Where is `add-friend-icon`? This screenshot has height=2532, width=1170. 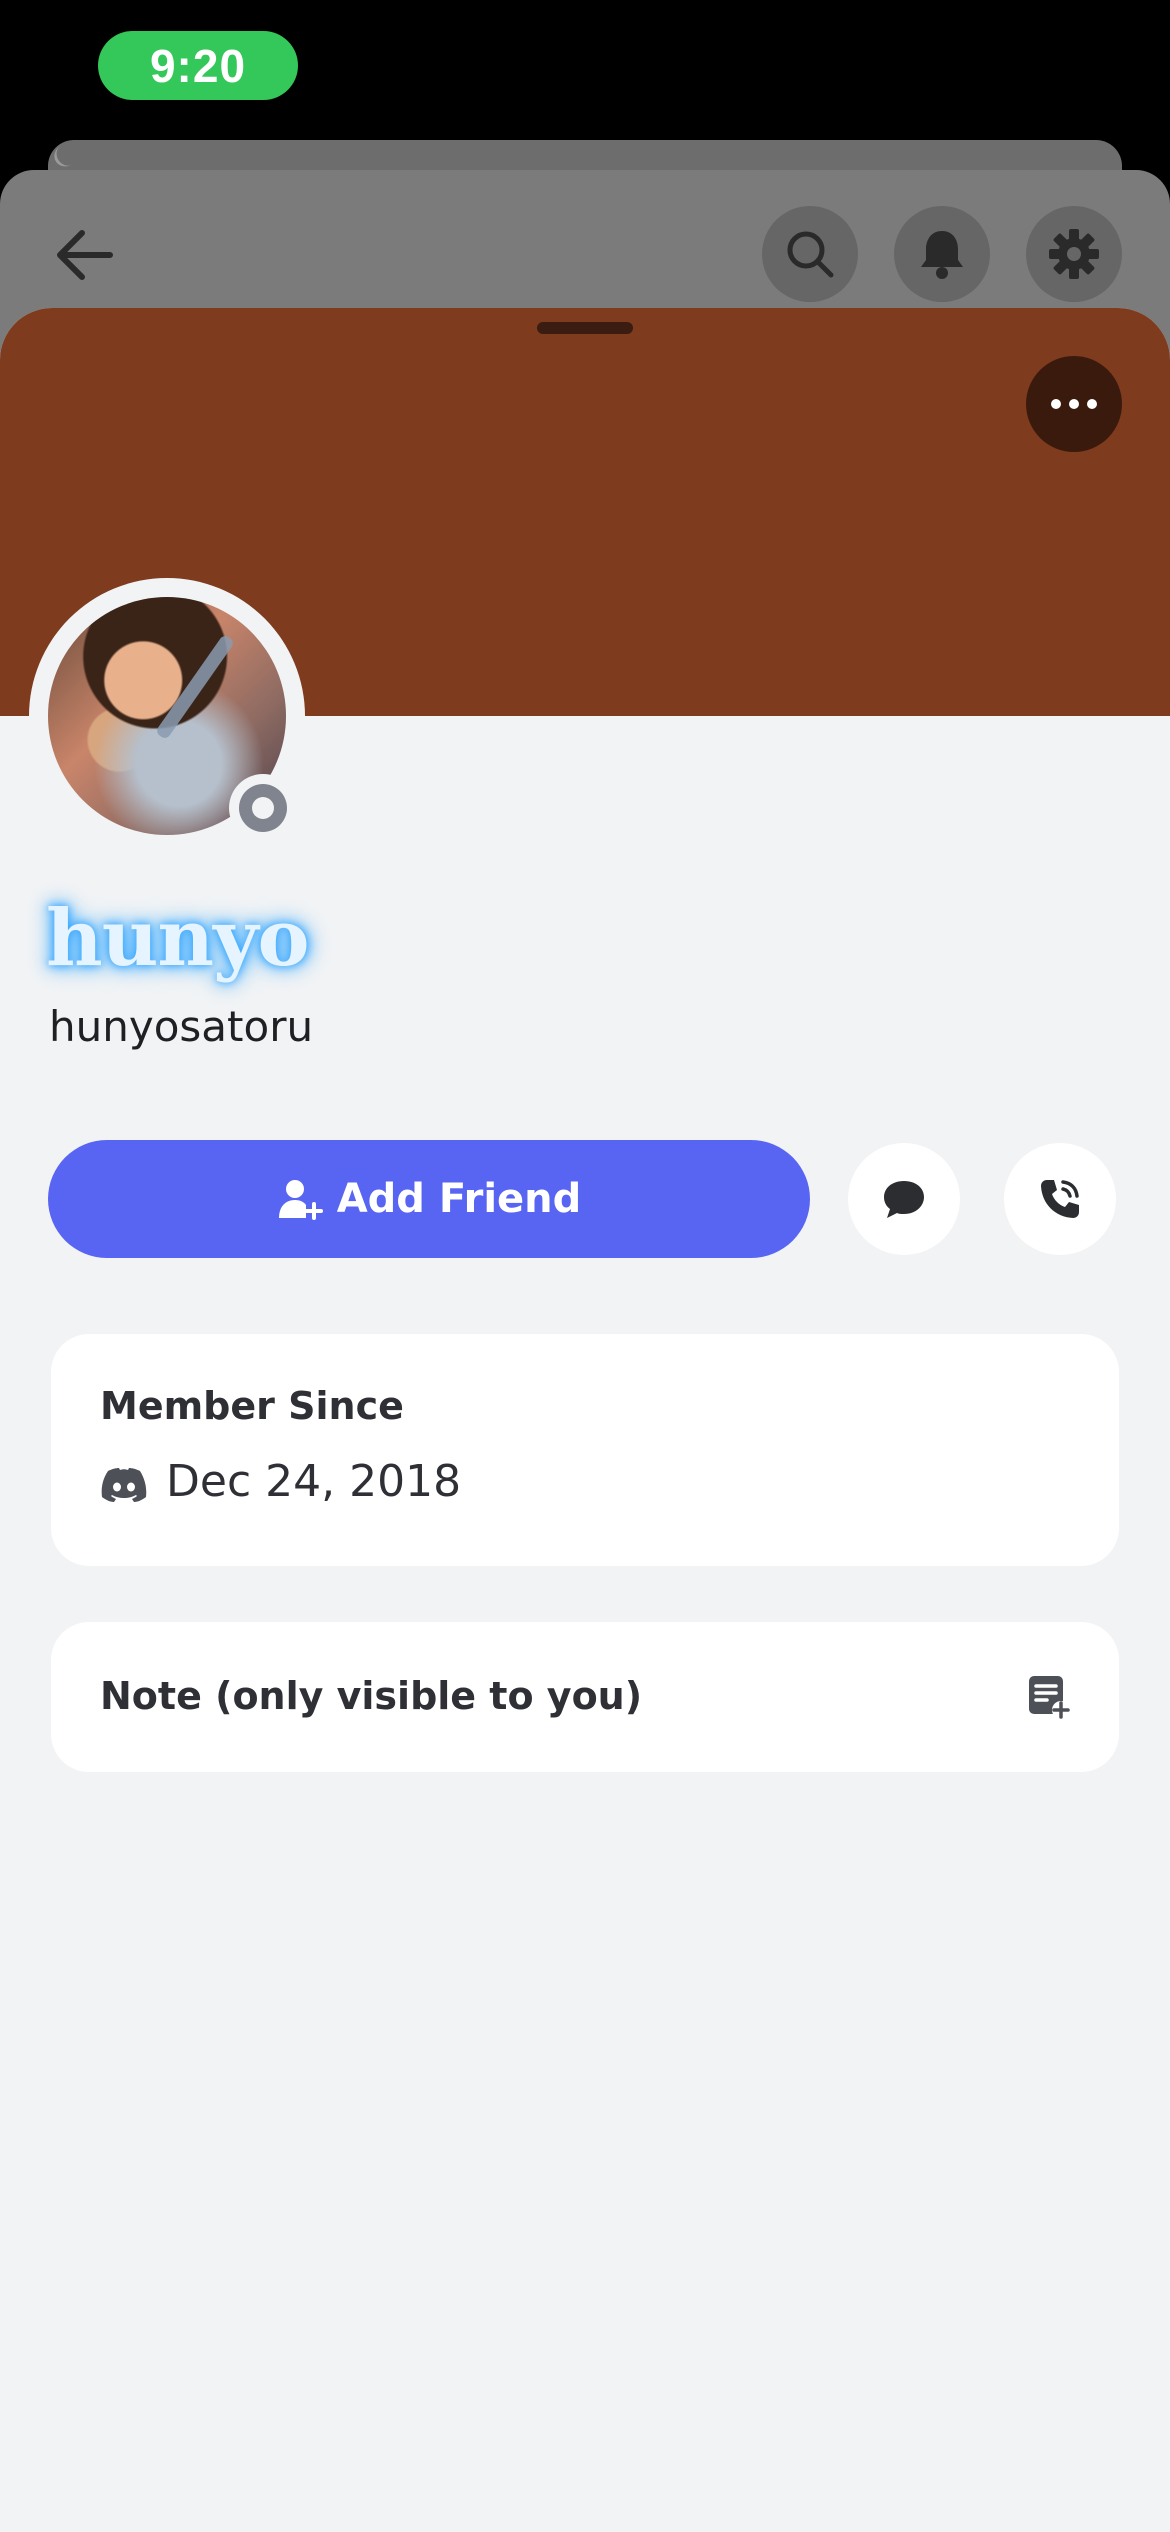
add-friend-icon is located at coordinates (300, 1200).